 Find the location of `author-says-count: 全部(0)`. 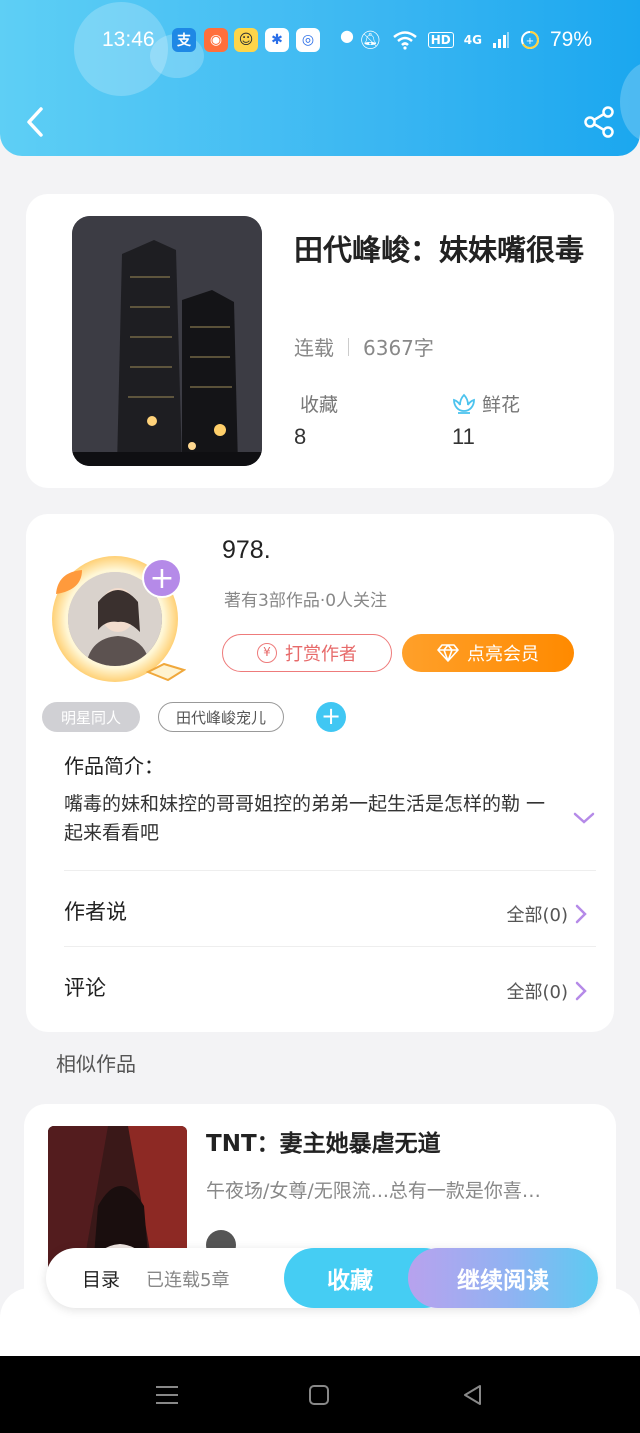

author-says-count: 全部(0) is located at coordinates (537, 915).